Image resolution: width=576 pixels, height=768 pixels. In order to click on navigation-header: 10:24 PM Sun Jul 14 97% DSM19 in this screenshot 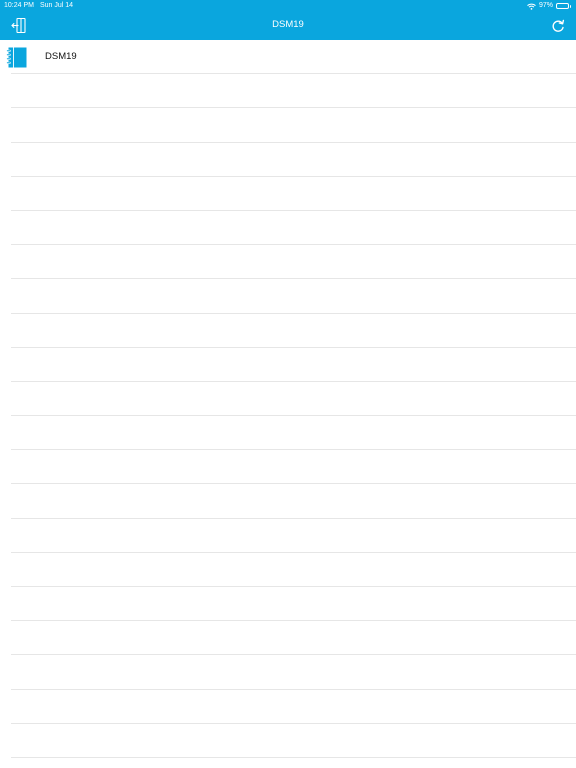, I will do `click(288, 20)`.